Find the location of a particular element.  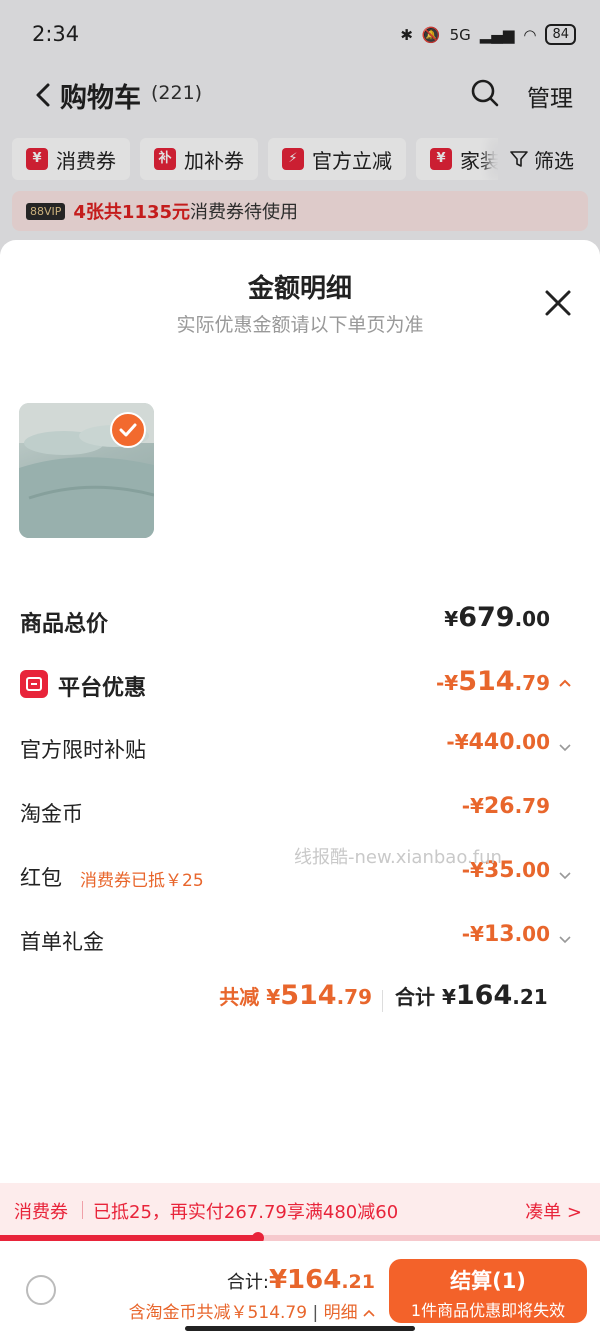

close-icon is located at coordinates (558, 303).